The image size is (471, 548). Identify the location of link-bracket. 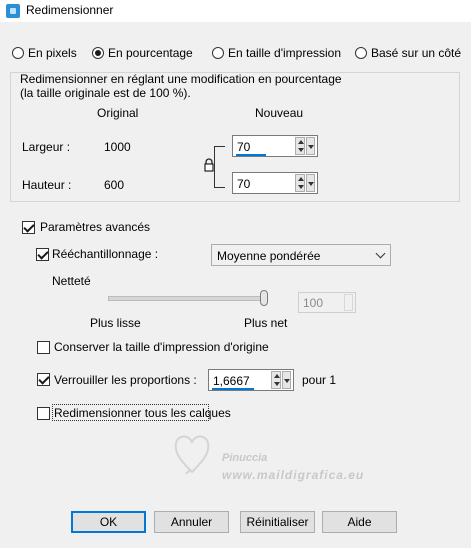
(219, 167).